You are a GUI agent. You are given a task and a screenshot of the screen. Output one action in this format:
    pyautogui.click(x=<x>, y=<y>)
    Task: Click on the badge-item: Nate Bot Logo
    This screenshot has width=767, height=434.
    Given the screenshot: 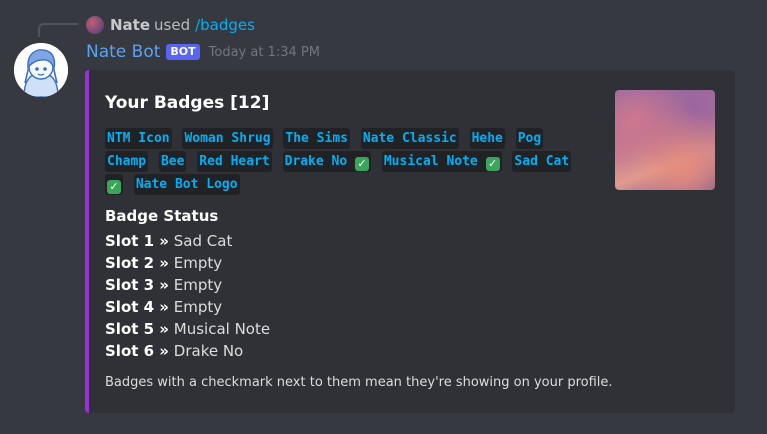 What is the action you would take?
    pyautogui.click(x=186, y=184)
    